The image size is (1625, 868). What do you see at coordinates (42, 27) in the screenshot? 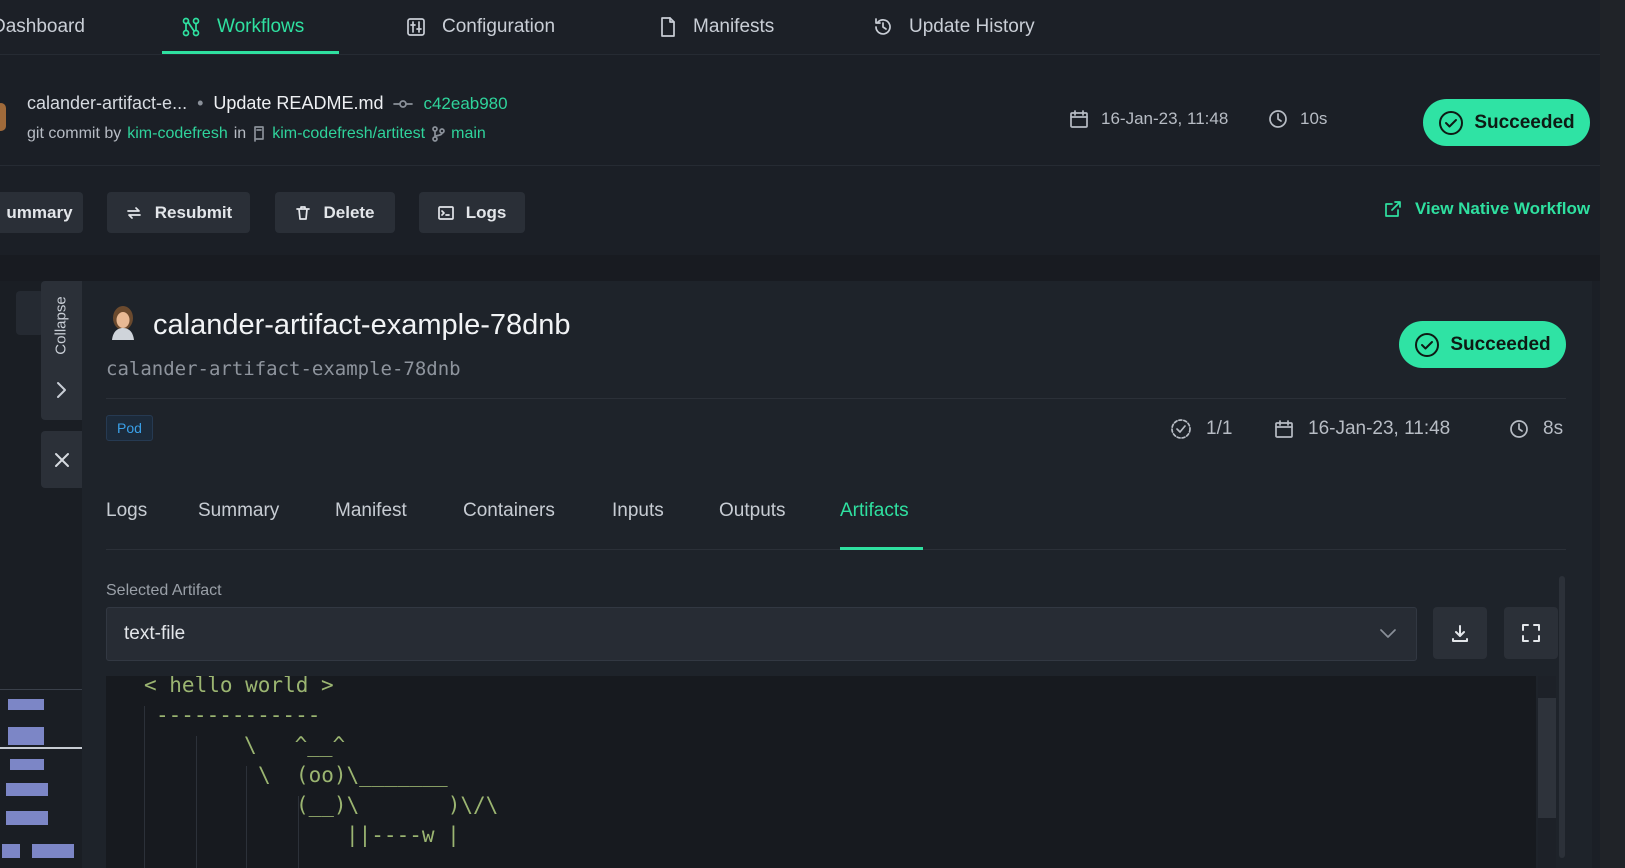
I see `nav-dashboard: Dashboard` at bounding box center [42, 27].